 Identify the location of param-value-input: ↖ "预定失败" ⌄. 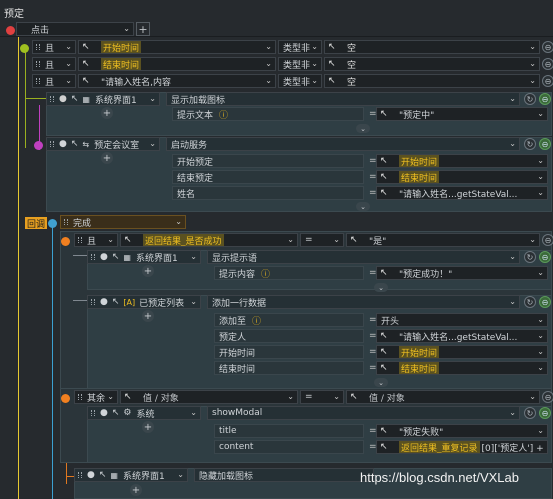
(462, 431).